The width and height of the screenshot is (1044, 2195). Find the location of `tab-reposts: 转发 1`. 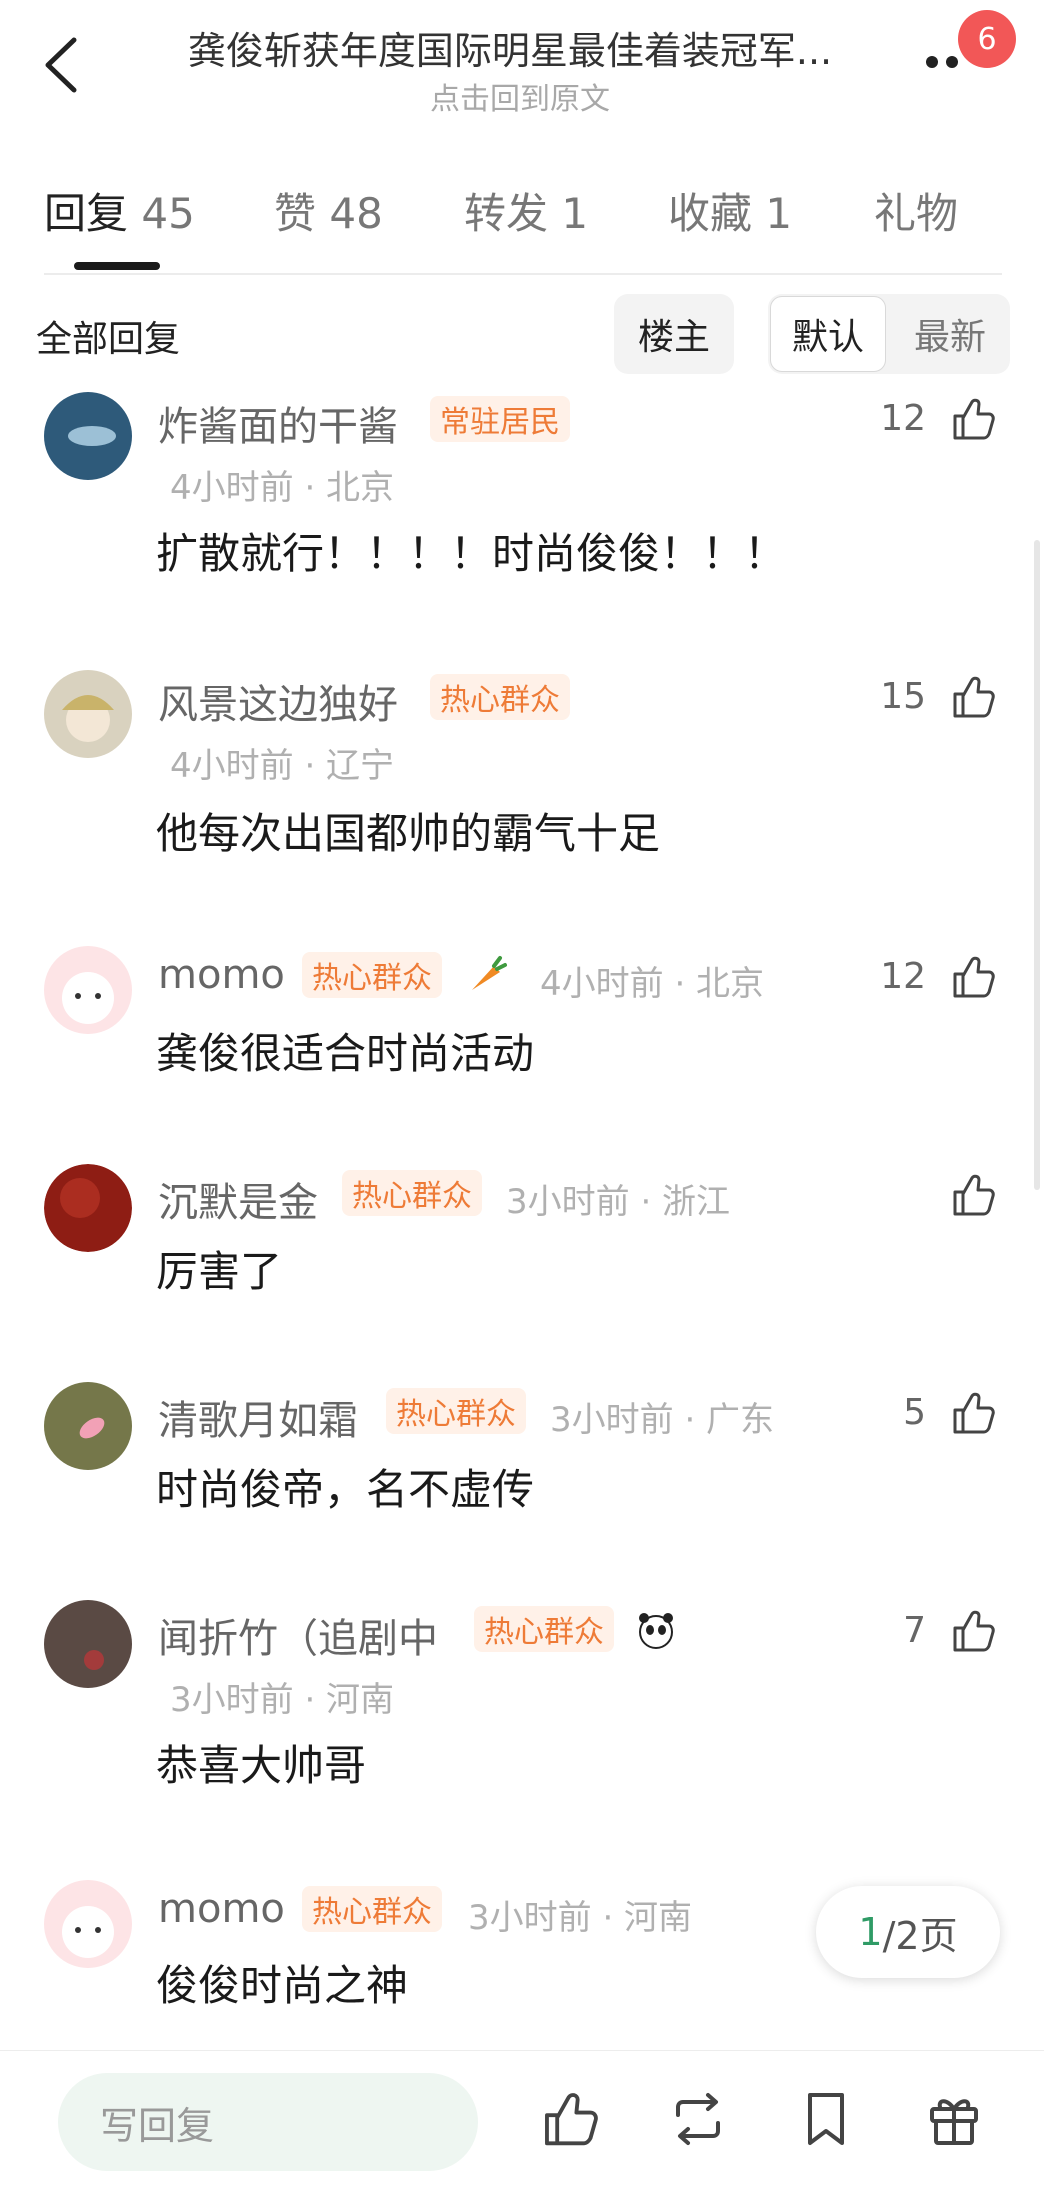

tab-reposts: 转发 1 is located at coordinates (526, 210).